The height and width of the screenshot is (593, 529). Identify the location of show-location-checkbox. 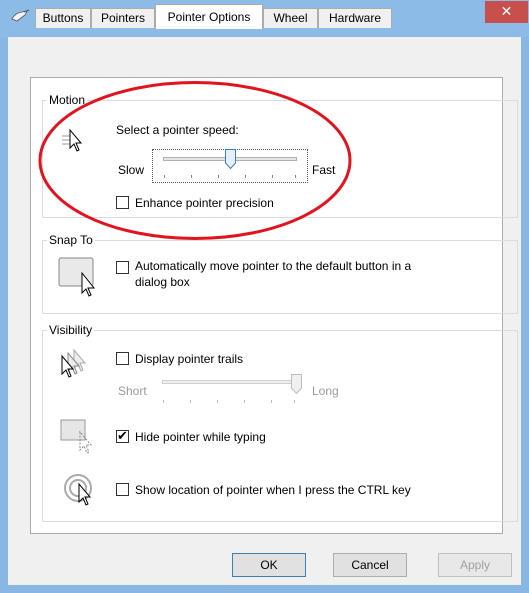
(122, 489).